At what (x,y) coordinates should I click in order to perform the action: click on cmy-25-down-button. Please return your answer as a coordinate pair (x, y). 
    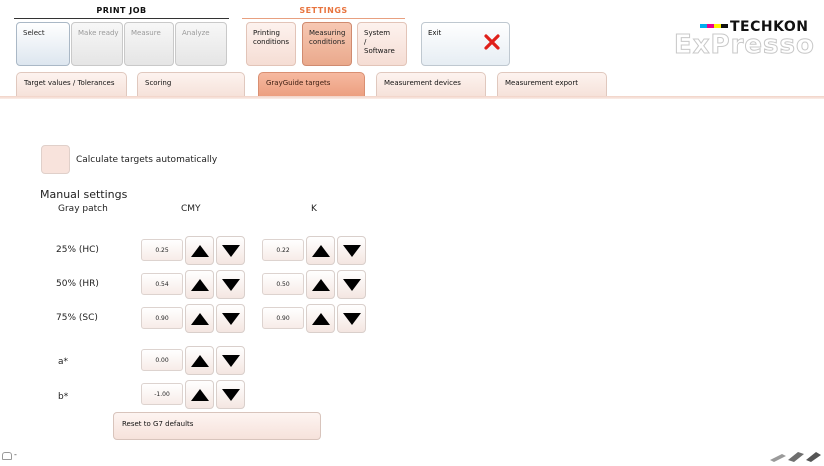
    Looking at the image, I should click on (230, 250).